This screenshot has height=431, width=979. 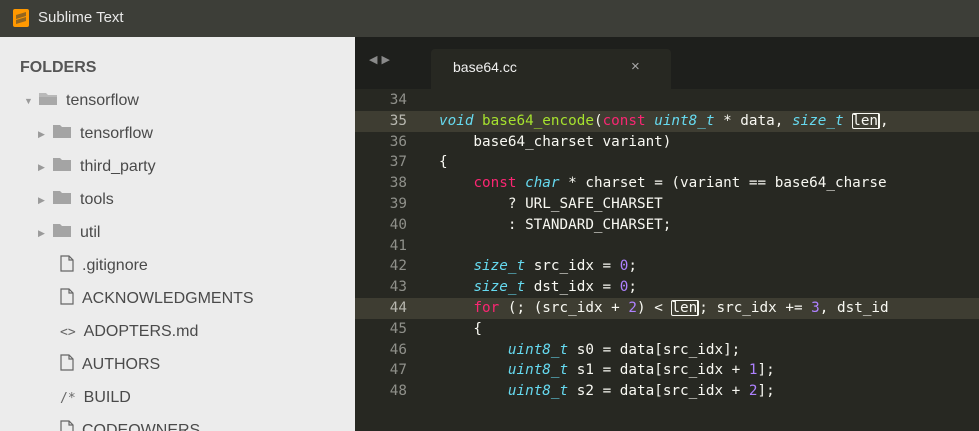 I want to click on line-number: 42, so click(x=398, y=266).